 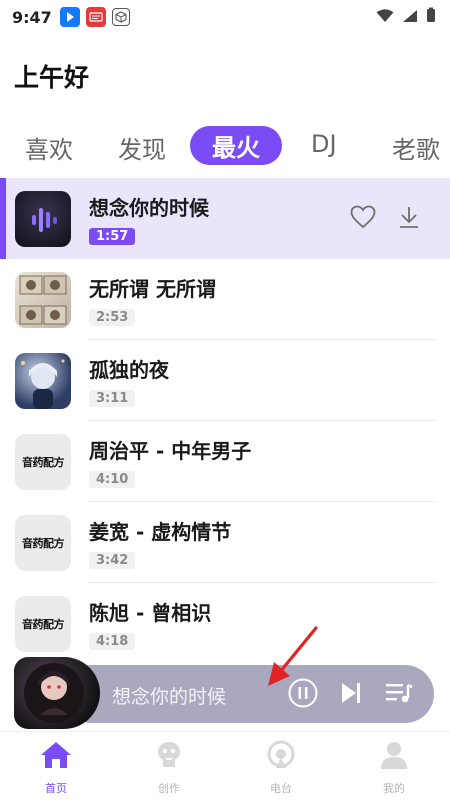 I want to click on nav-home: 首页, so click(x=56, y=768).